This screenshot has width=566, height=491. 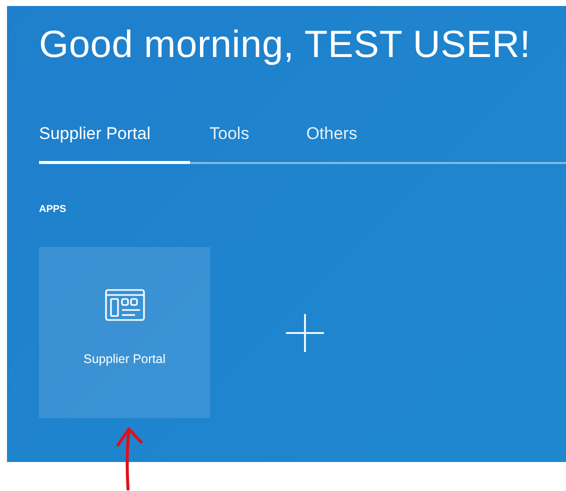 I want to click on app-label: Supplier Portal, so click(x=125, y=359).